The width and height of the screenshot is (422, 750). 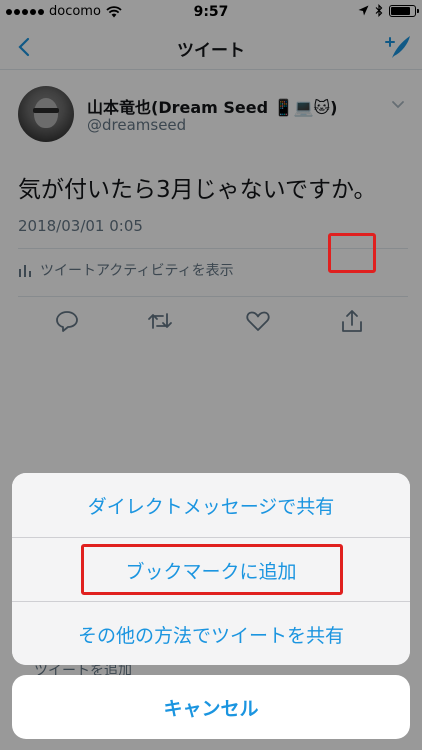 What do you see at coordinates (352, 253) in the screenshot?
I see `share-button-highlight` at bounding box center [352, 253].